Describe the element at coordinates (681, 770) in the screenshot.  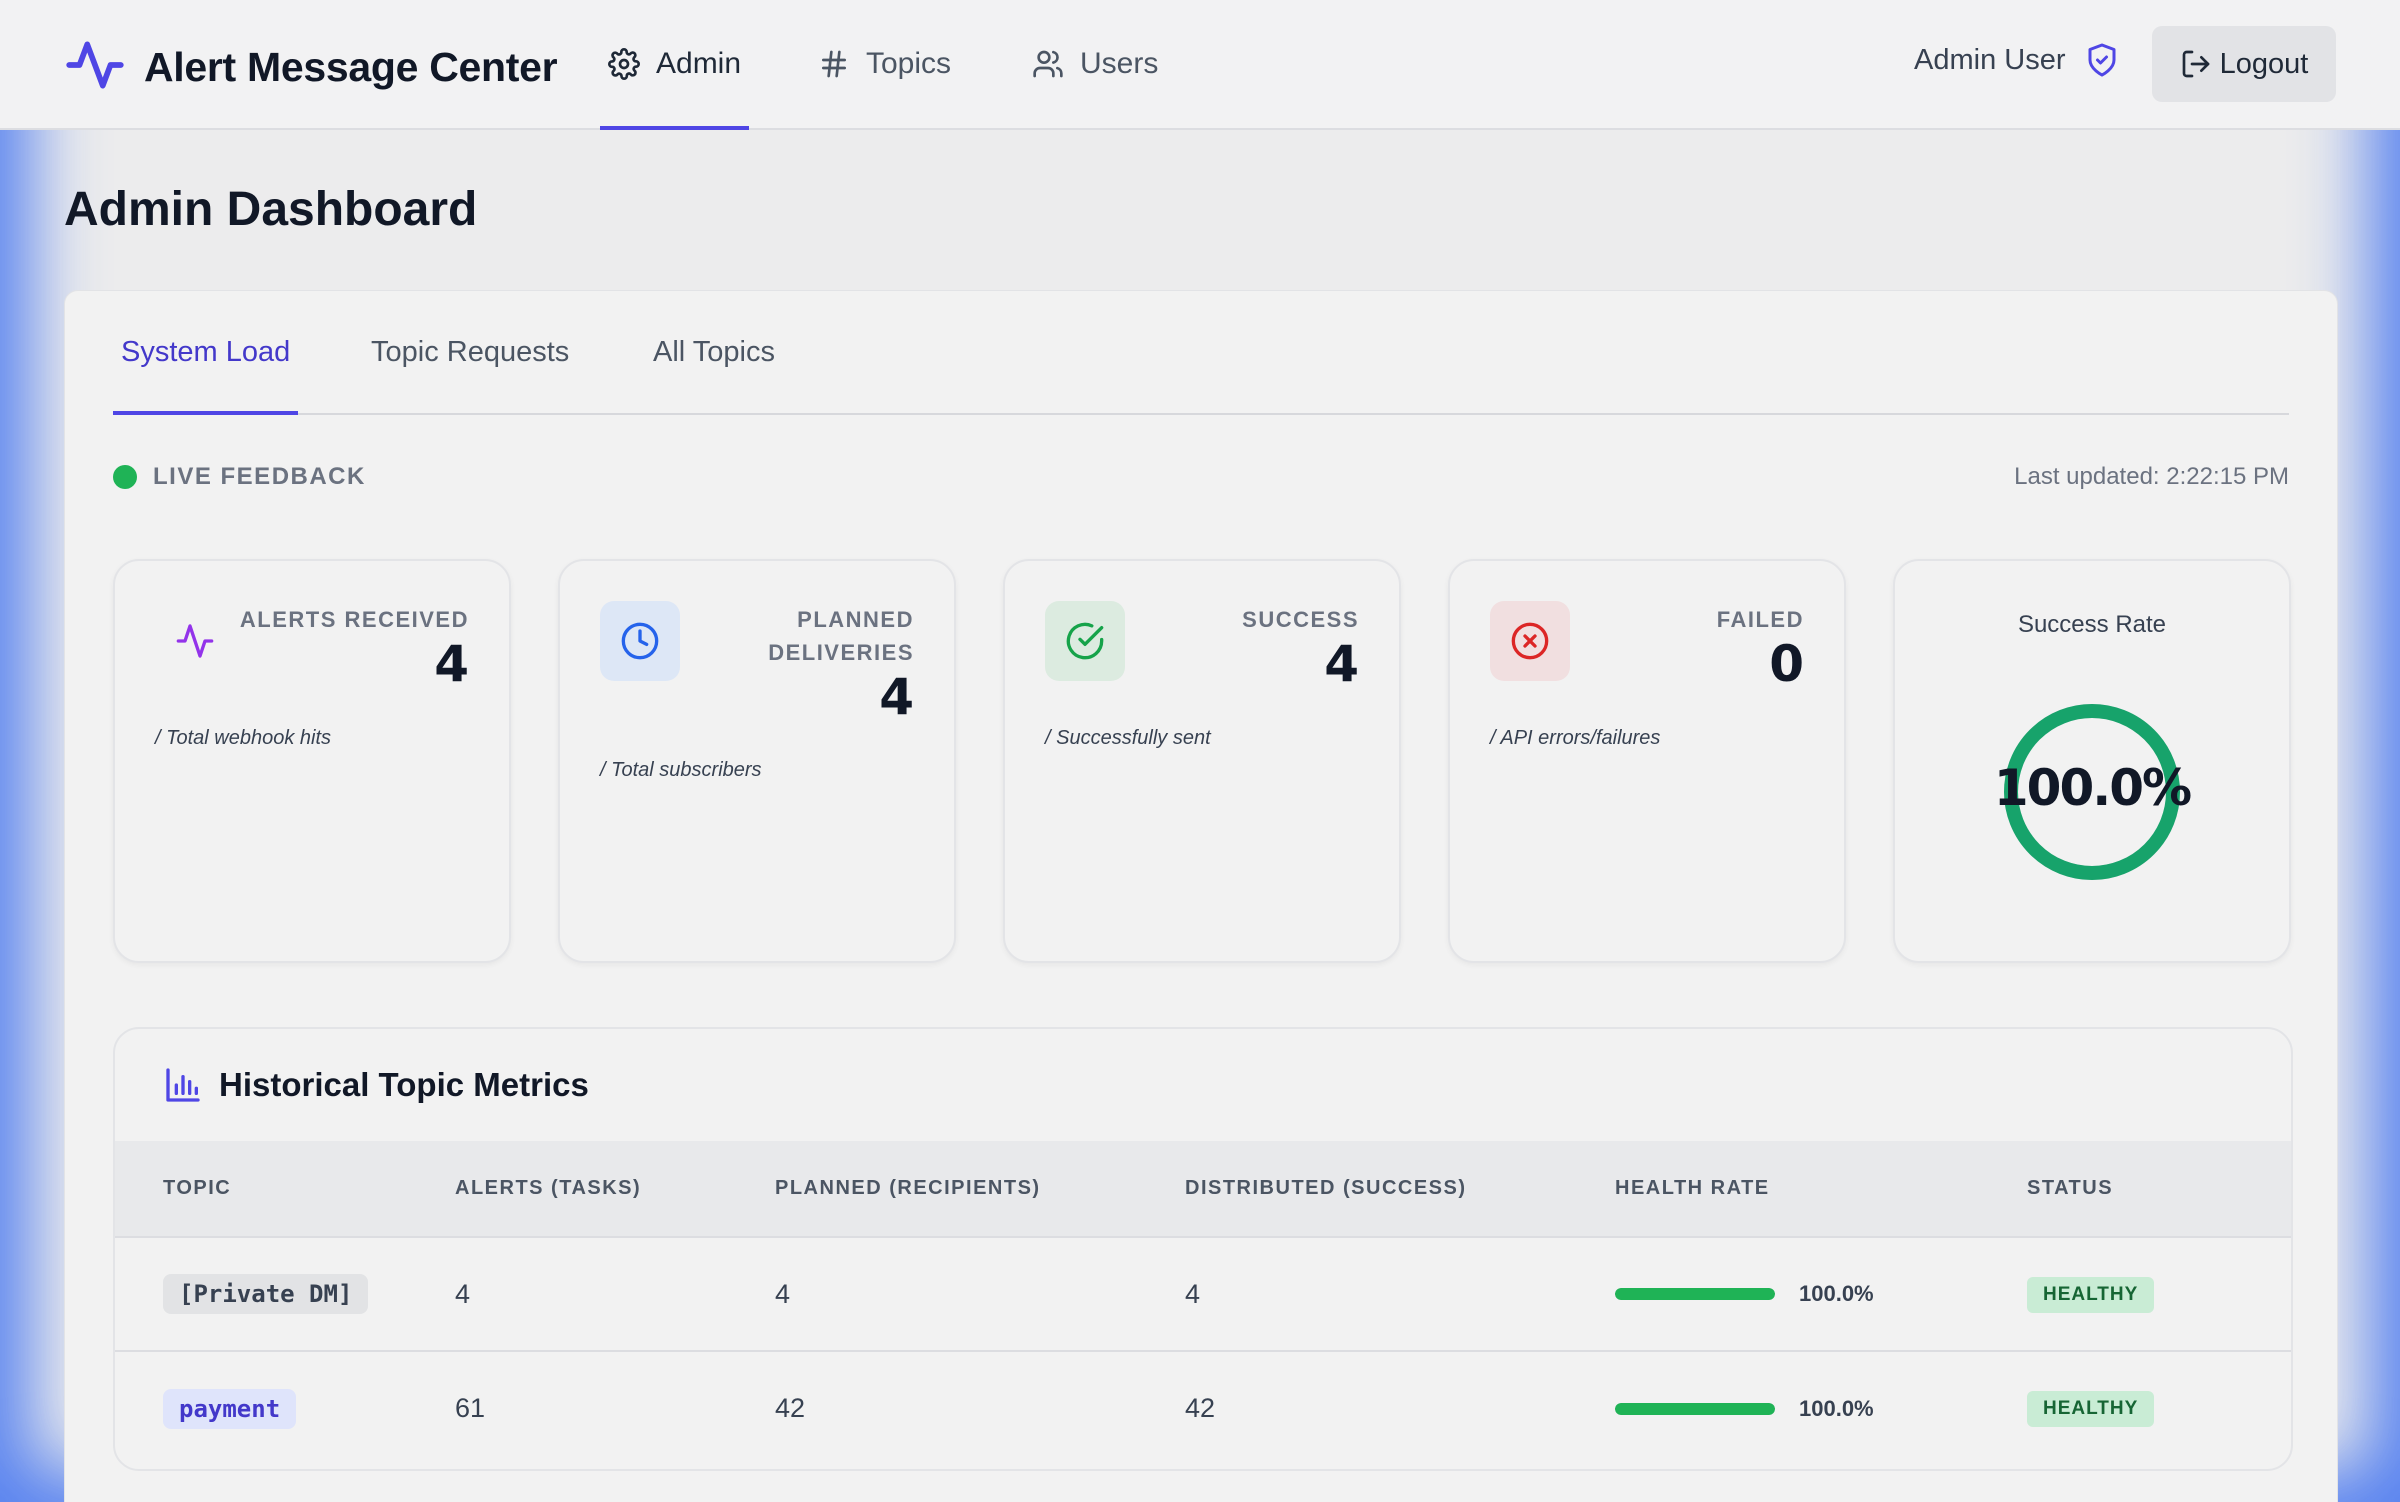
I see `stat-card-subtitle: / Total subscribers` at that location.